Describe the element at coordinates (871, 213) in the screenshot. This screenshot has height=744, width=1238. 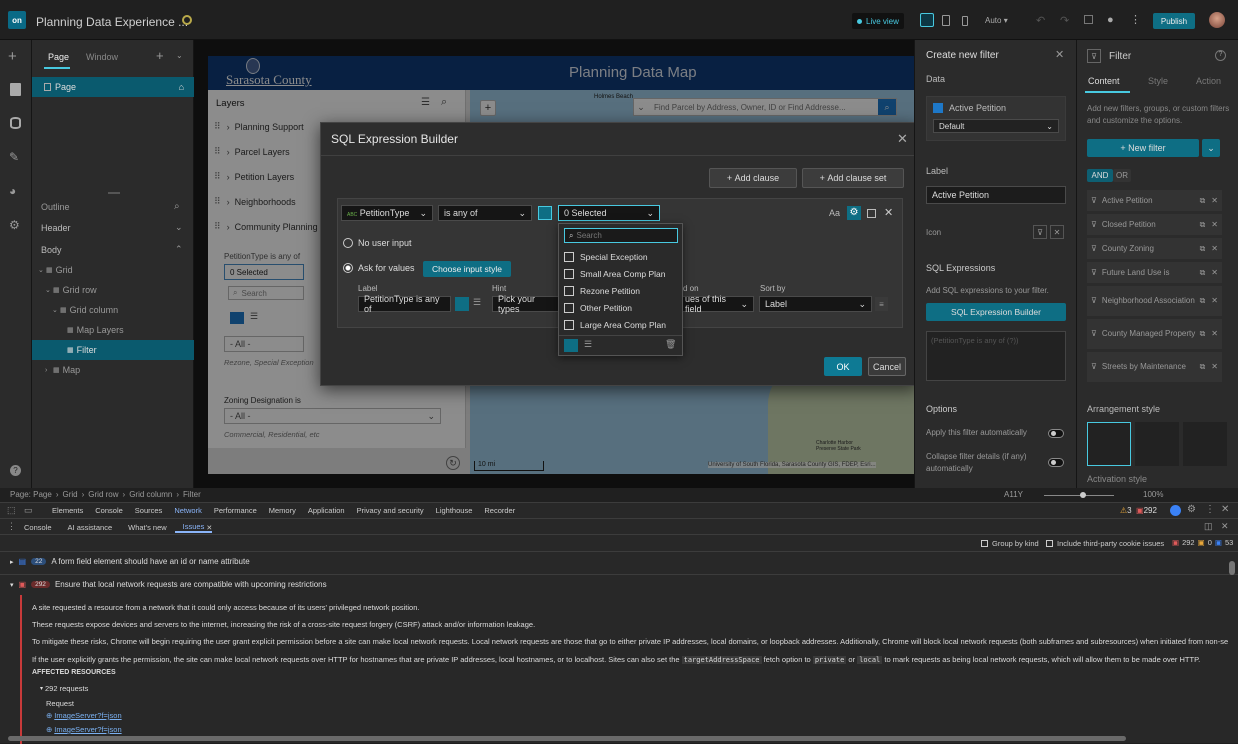
I see `copy-icon` at that location.